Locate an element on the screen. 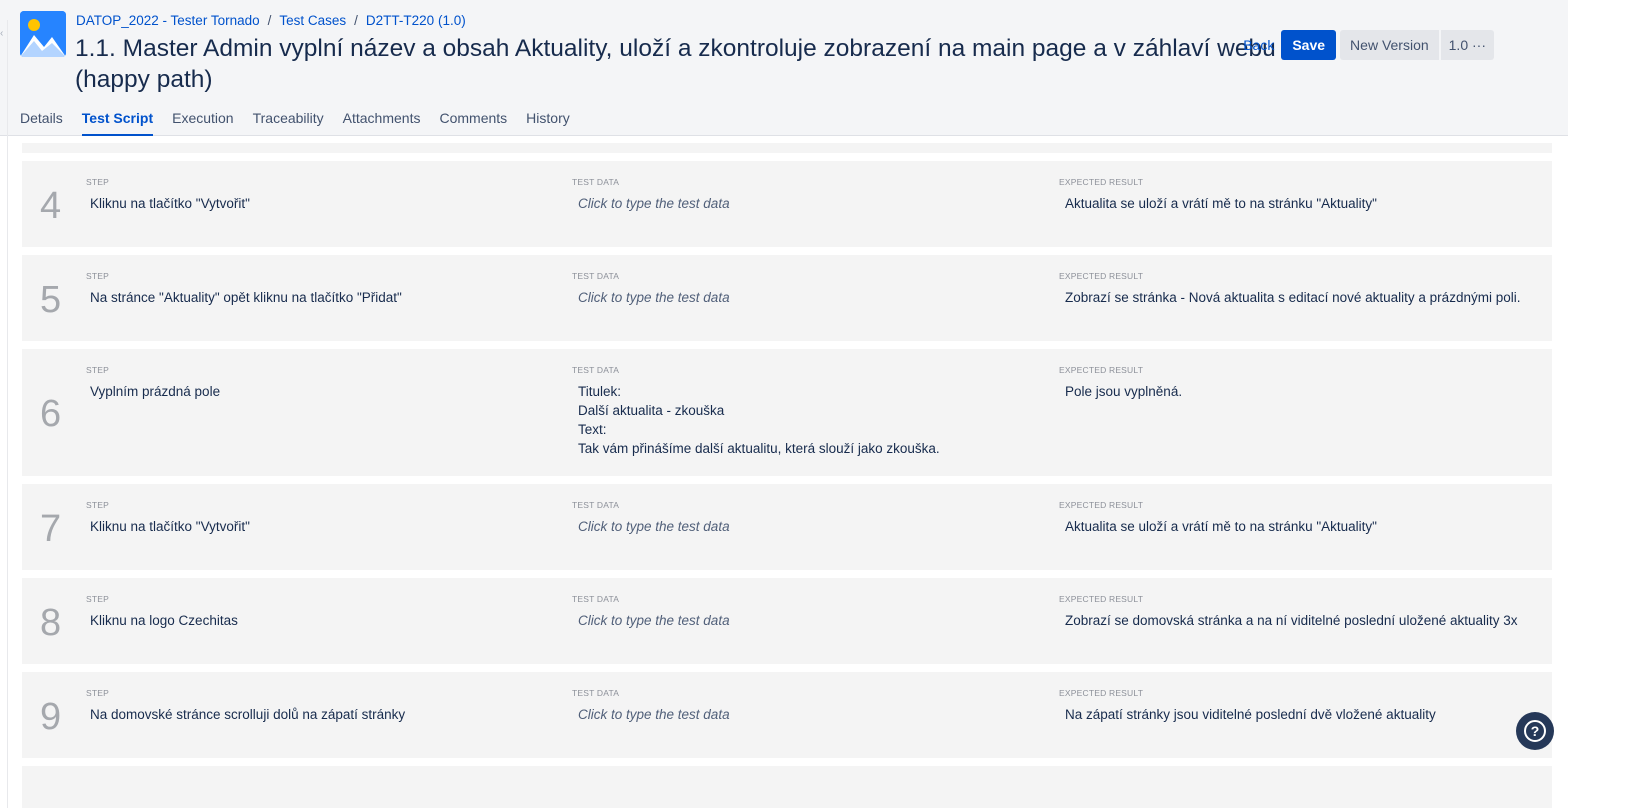 This screenshot has width=1642, height=808. step-text: Vyplním prázdná pole is located at coordinates (155, 391).